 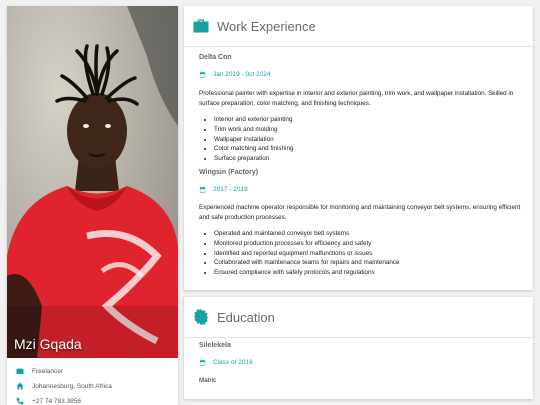 I want to click on info-location: Johannesburg, South Africa, so click(x=63, y=386).